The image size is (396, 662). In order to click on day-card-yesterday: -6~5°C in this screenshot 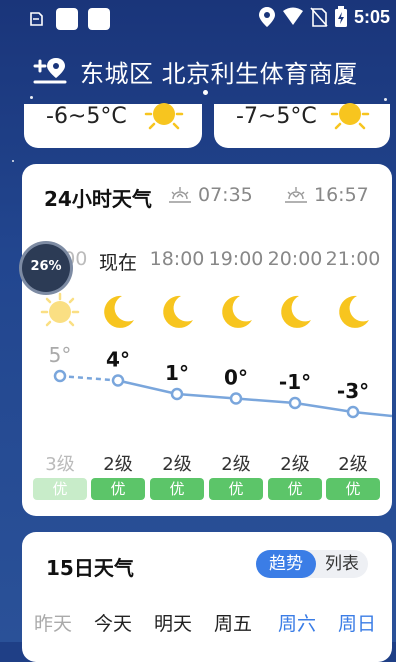, I will do `click(113, 125)`.